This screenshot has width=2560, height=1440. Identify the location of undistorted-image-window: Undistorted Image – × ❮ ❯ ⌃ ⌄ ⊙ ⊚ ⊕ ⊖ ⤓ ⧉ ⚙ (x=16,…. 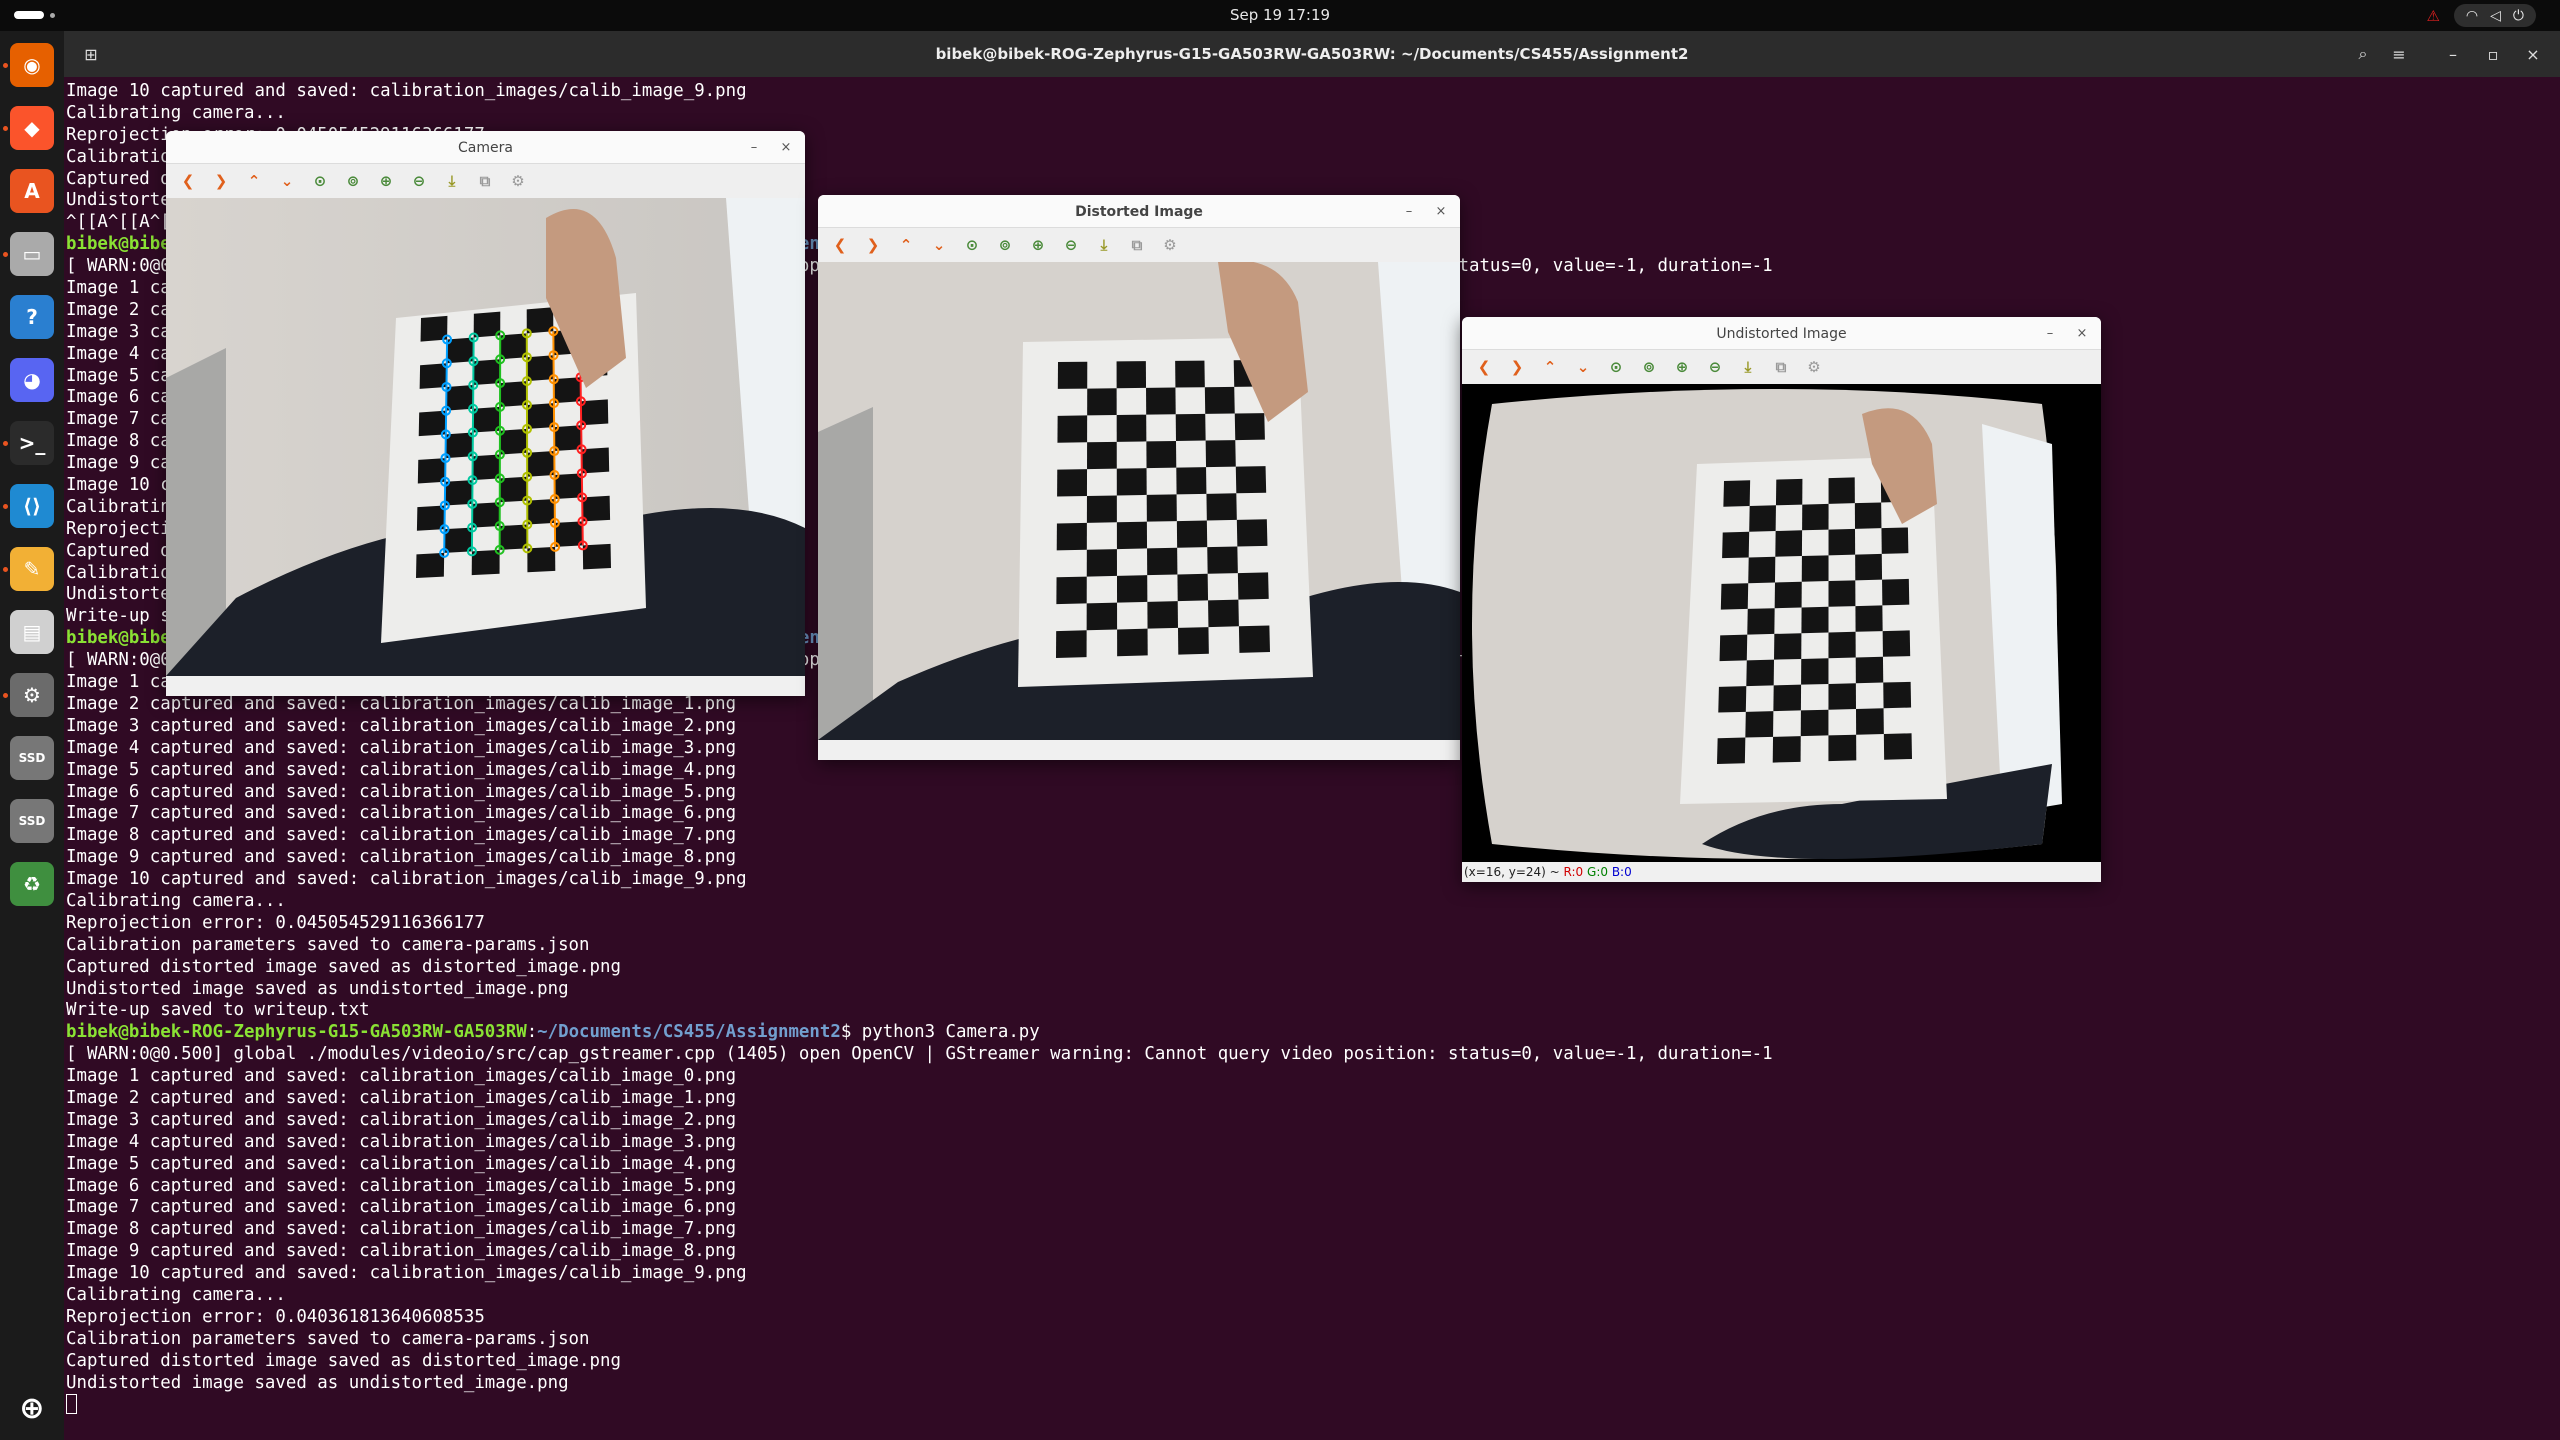
(1781, 599).